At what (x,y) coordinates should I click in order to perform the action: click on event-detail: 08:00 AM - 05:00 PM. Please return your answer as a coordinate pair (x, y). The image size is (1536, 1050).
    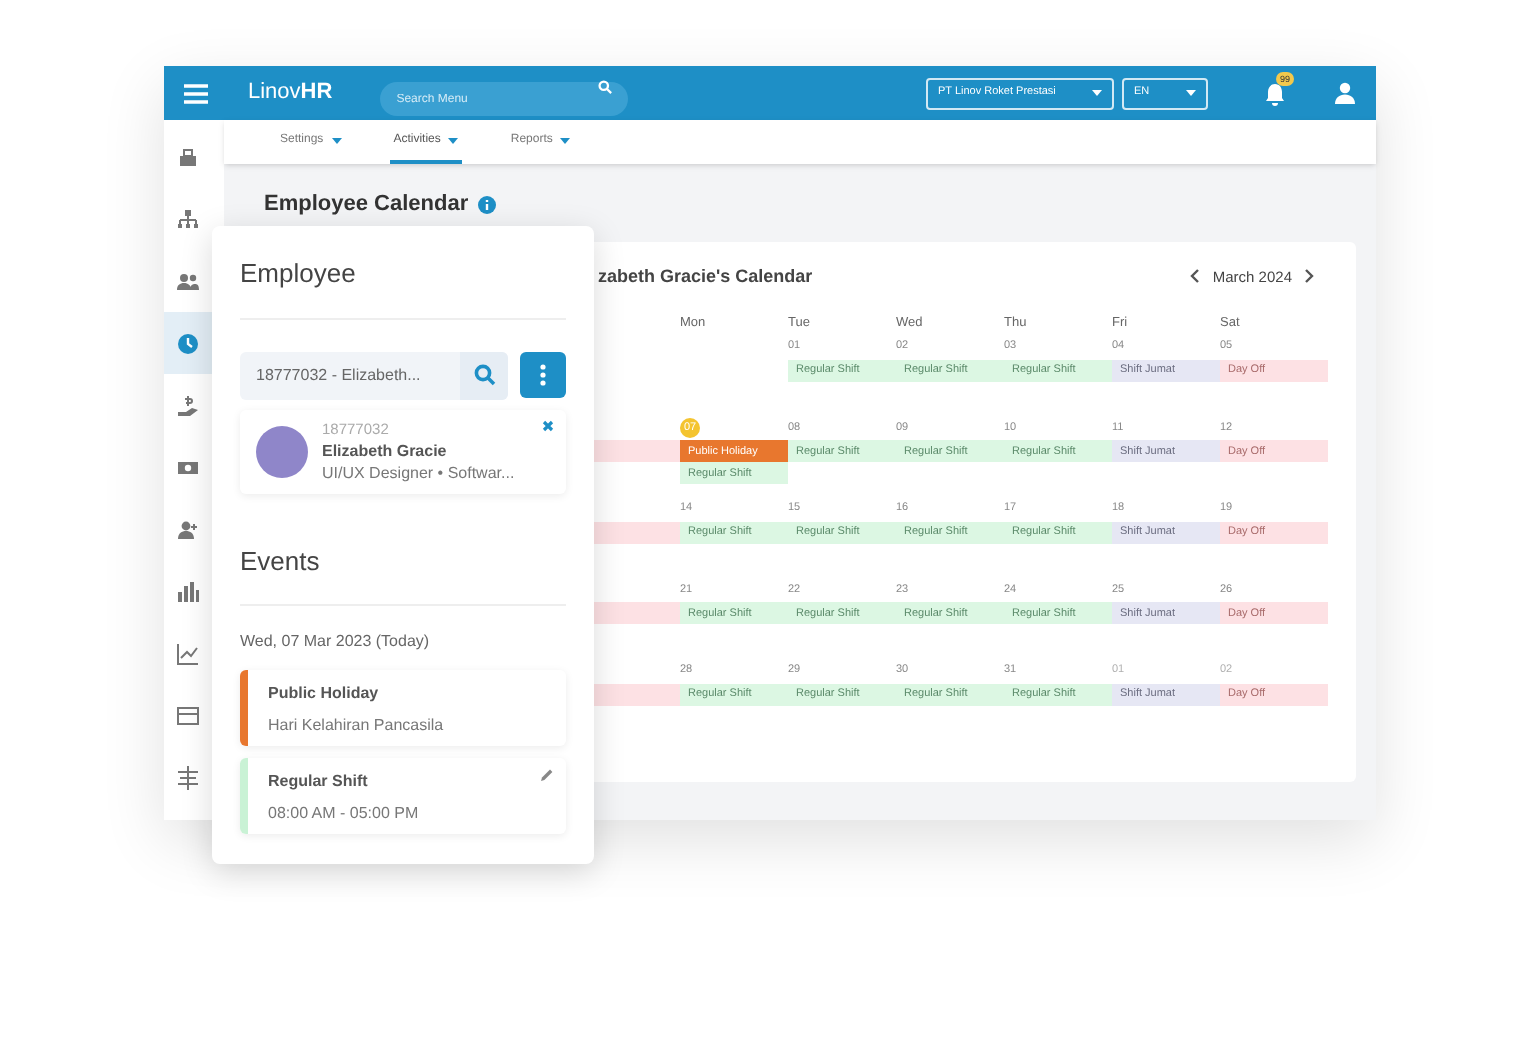
    Looking at the image, I should click on (344, 814).